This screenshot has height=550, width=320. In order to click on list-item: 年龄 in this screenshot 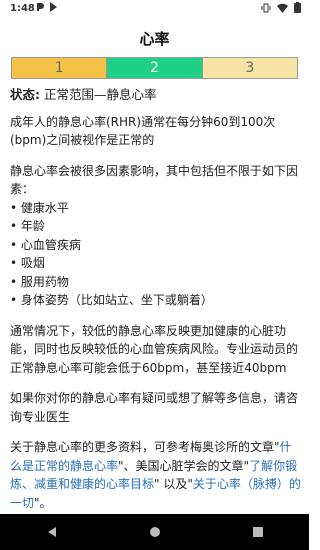, I will do `click(156, 226)`.